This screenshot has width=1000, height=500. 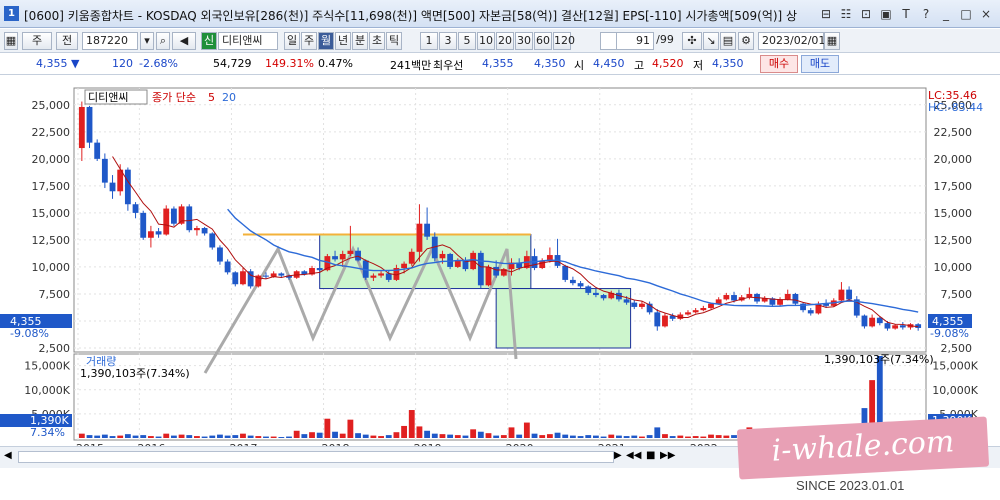 I want to click on sell-button: 매도, so click(x=820, y=64).